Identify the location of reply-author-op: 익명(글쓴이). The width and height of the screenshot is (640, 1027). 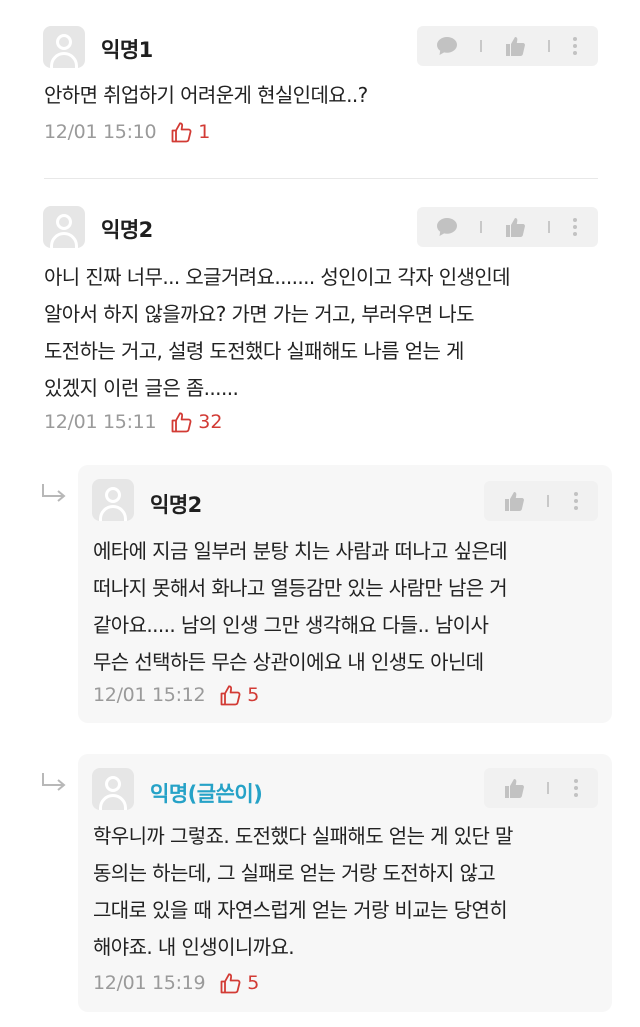
(206, 794).